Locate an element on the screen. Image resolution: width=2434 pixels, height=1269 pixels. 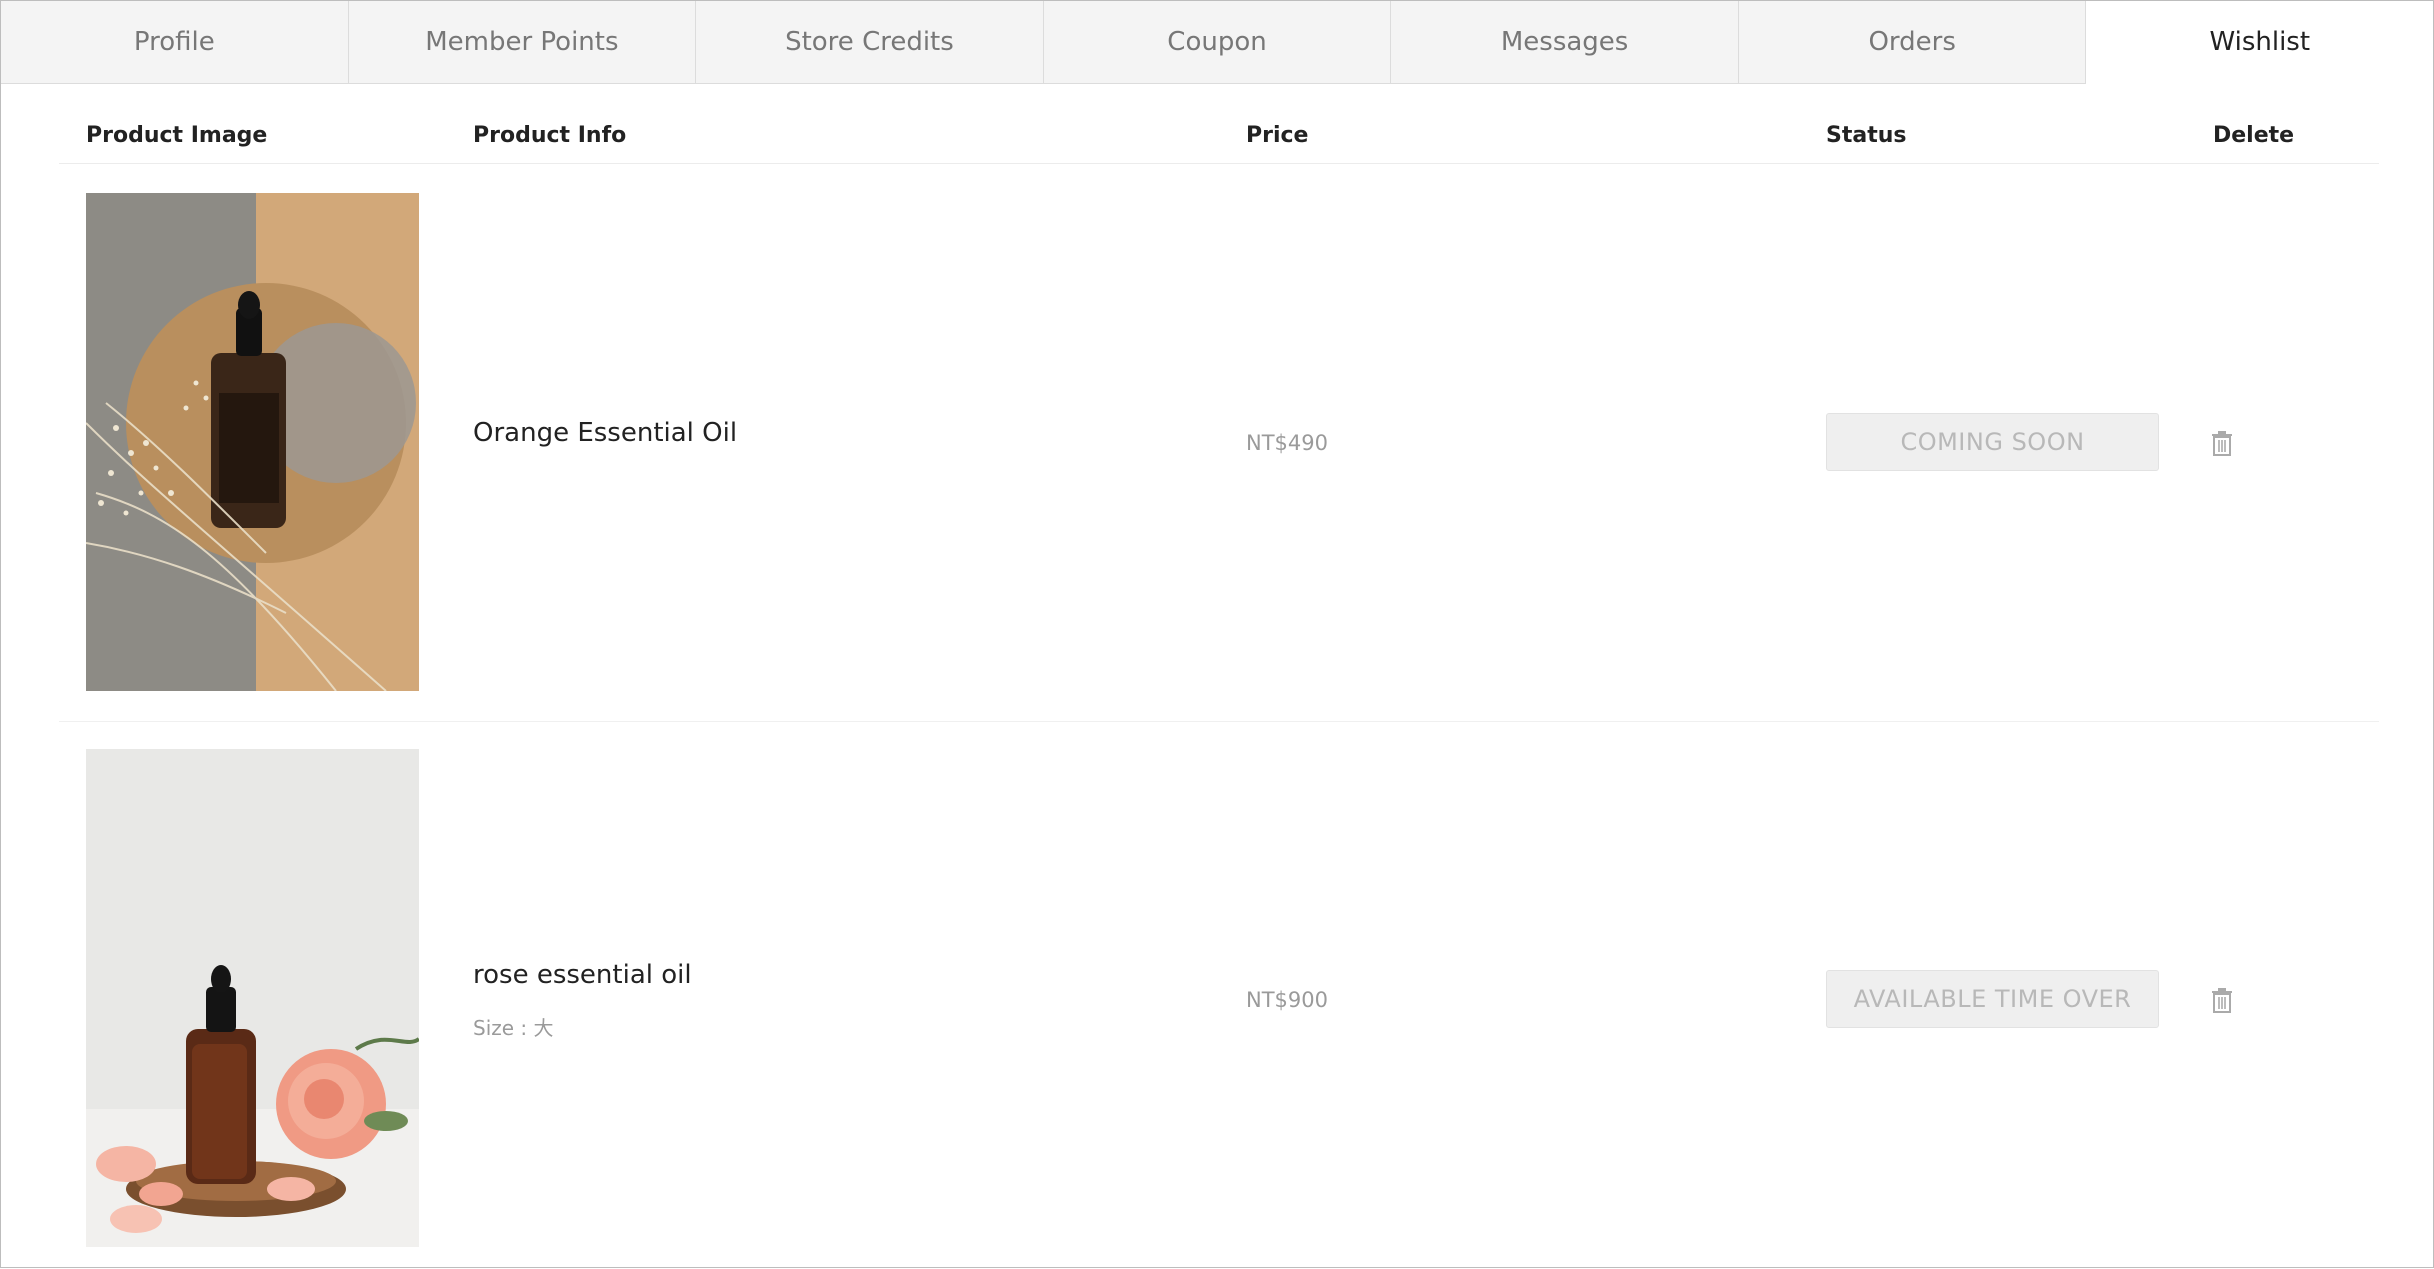
rose-oil-photo is located at coordinates (252, 998).